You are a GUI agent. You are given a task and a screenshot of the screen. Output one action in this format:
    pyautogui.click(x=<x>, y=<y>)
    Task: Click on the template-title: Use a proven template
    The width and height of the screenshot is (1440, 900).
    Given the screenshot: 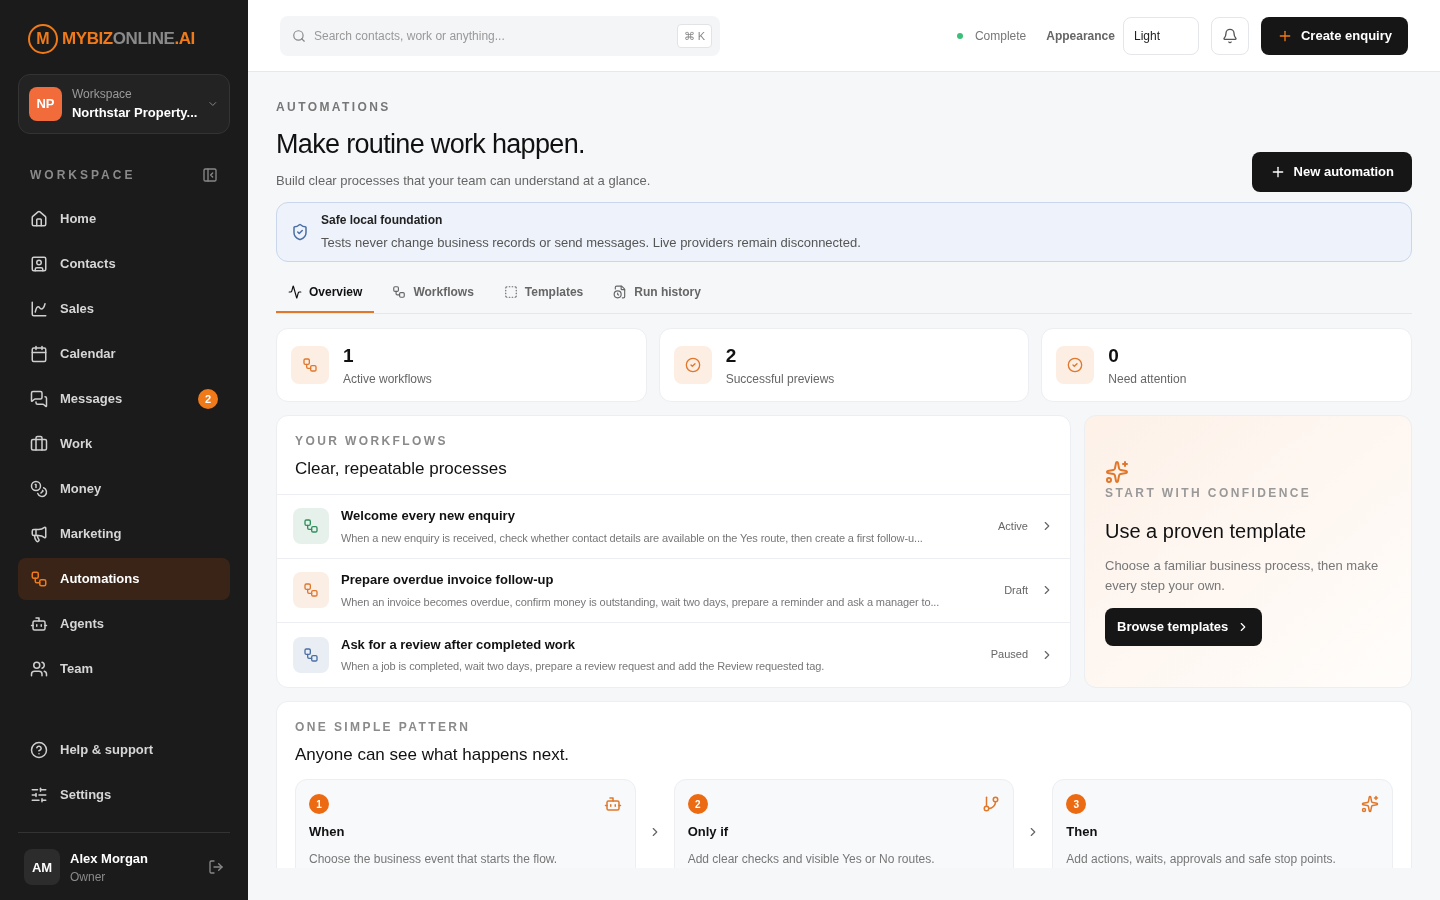 What is the action you would take?
    pyautogui.click(x=1206, y=531)
    